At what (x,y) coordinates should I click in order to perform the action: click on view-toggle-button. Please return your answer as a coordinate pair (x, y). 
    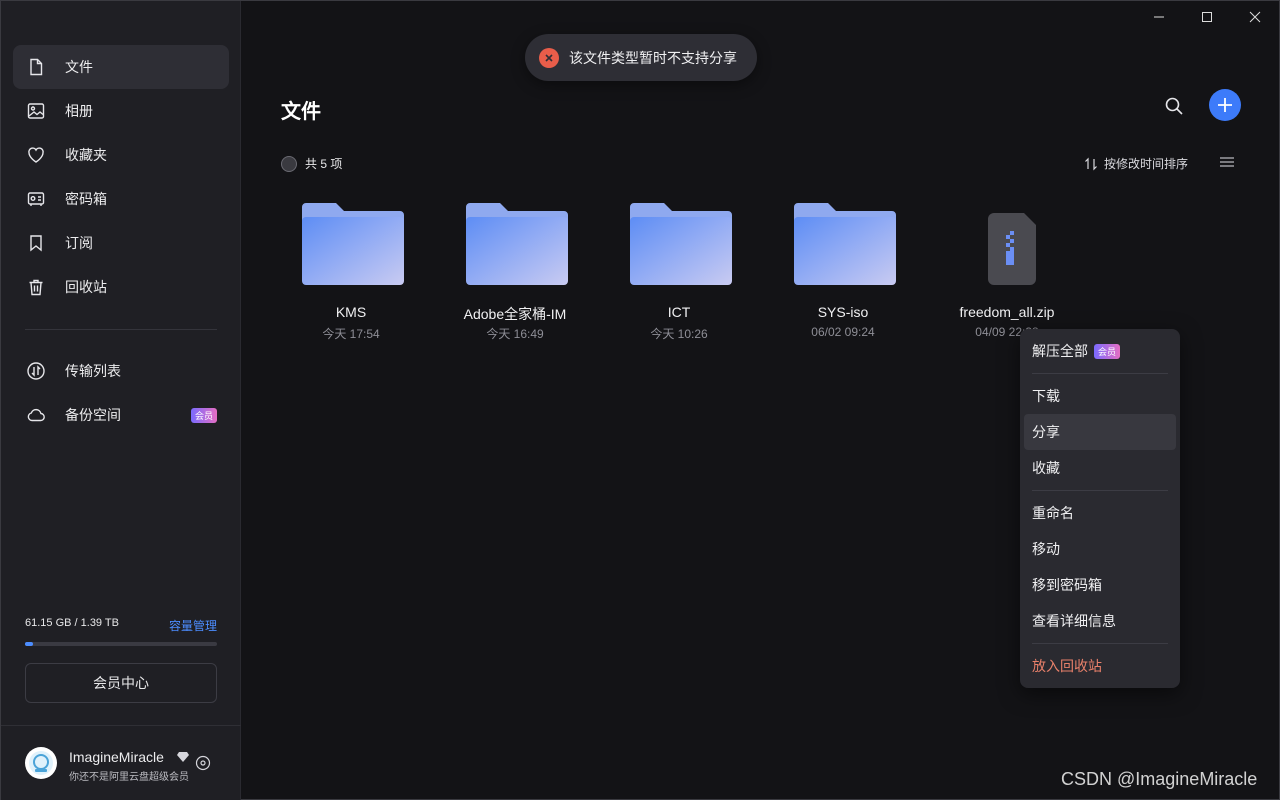
    Looking at the image, I should click on (1227, 164).